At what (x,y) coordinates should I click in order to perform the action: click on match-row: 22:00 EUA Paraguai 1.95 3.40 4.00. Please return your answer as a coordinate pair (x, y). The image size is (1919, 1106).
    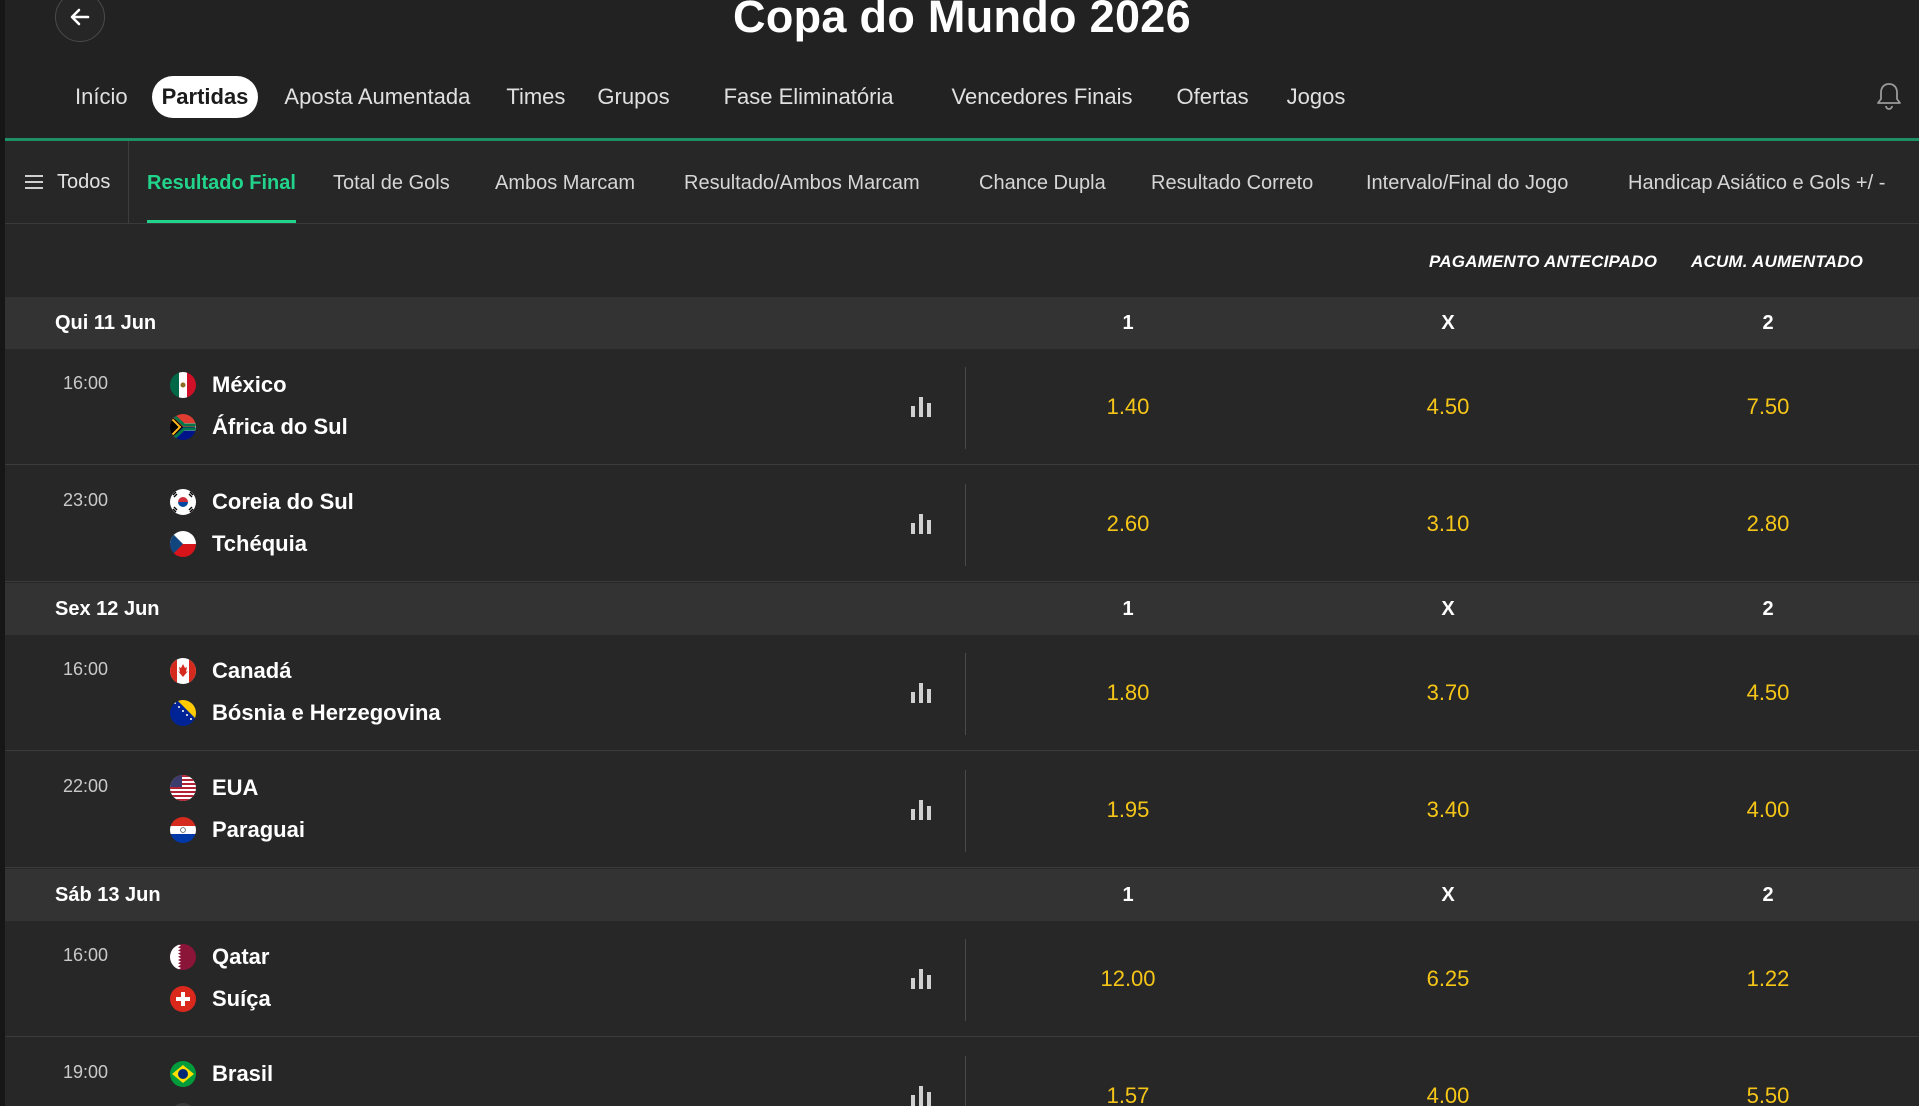
    Looking at the image, I should click on (962, 810).